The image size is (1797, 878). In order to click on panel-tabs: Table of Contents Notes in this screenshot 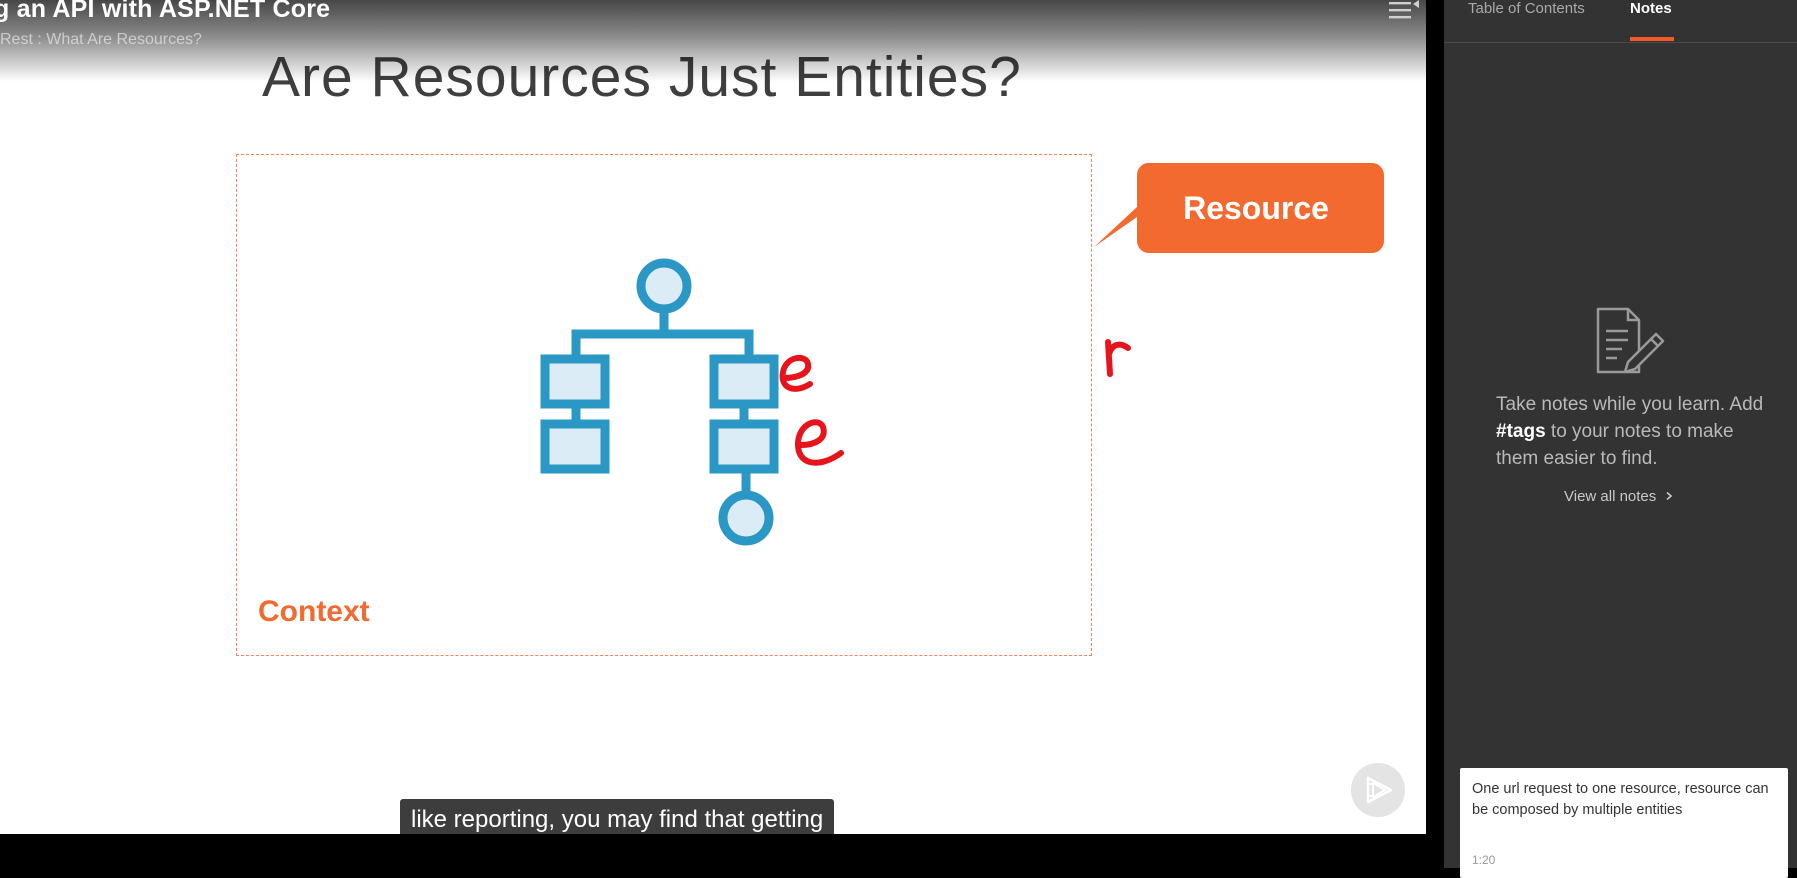, I will do `click(1620, 21)`.